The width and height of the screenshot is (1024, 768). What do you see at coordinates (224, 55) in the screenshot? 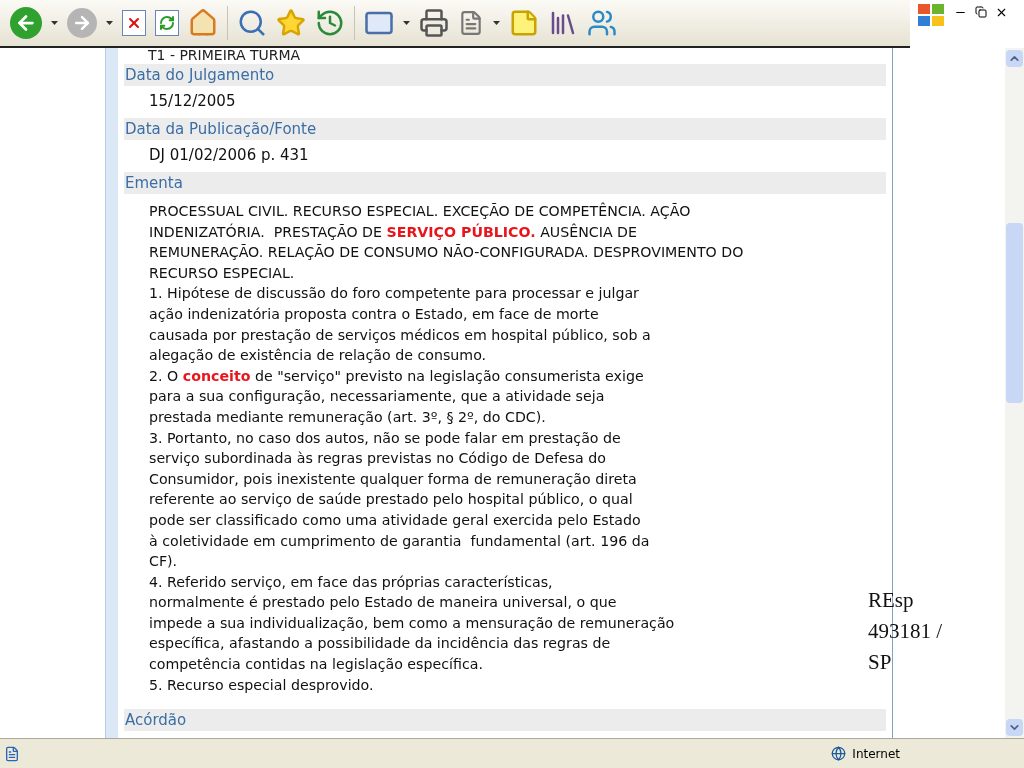
I see `top-line: T1 - PRIMEIRA TURMA` at bounding box center [224, 55].